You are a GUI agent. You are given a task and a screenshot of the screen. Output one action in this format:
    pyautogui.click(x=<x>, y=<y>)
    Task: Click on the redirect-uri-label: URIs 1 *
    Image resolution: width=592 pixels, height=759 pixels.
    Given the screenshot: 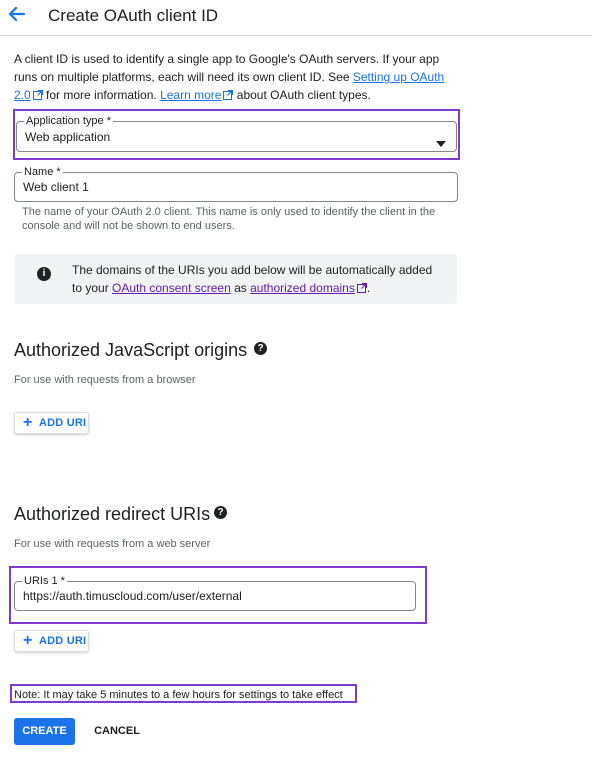 What is the action you would take?
    pyautogui.click(x=44, y=581)
    